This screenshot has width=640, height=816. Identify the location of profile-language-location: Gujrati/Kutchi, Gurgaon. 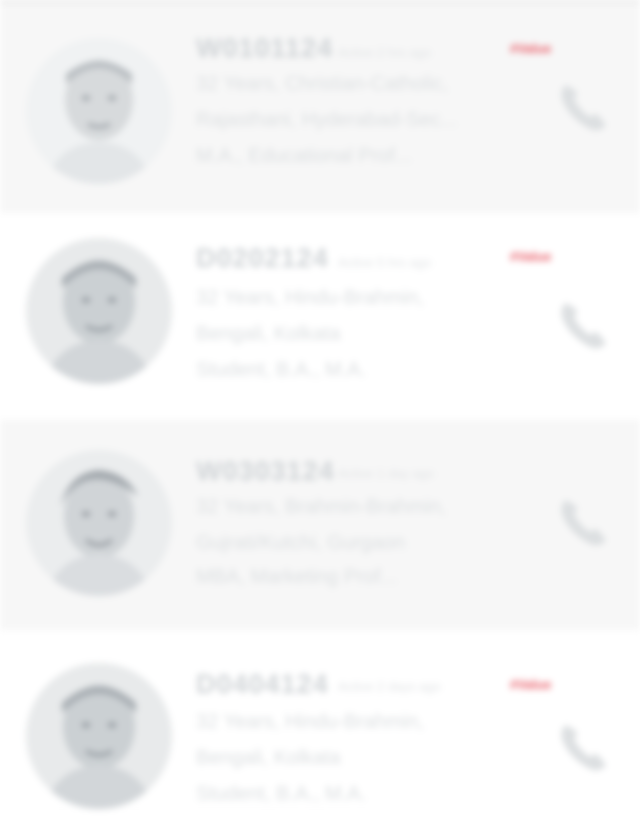
(300, 543).